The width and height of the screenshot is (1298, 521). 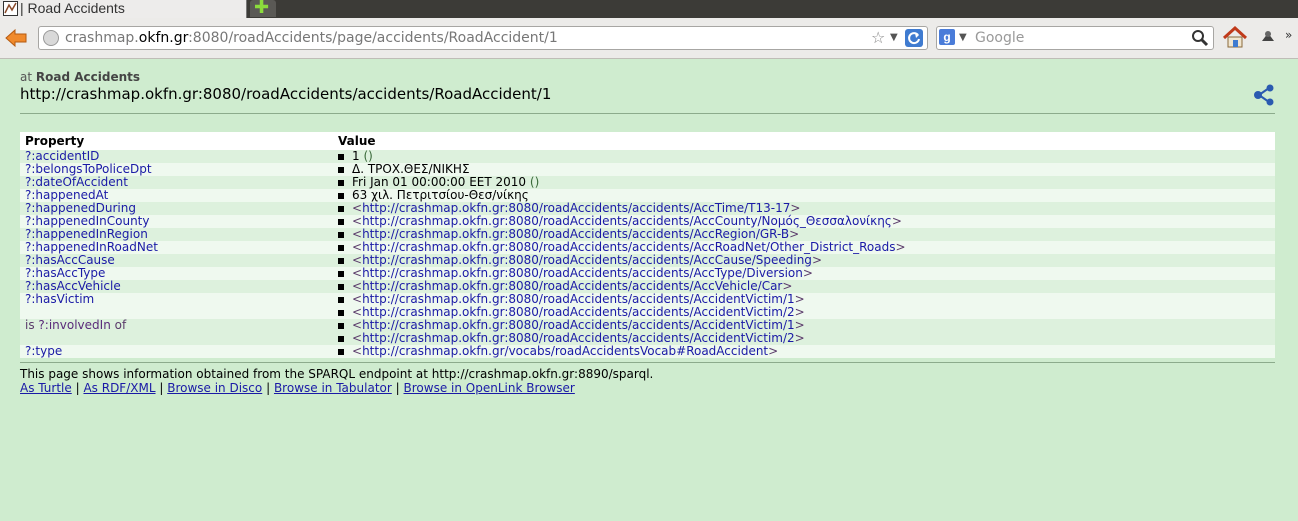 What do you see at coordinates (76, 182) in the screenshot?
I see `property-link: ?:dateOfAccident` at bounding box center [76, 182].